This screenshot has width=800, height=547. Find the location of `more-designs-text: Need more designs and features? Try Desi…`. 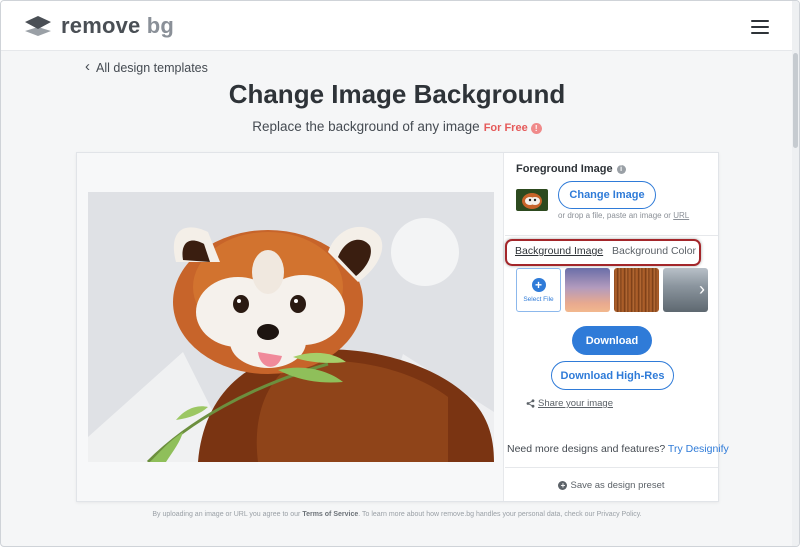

more-designs-text: Need more designs and features? Try Desi… is located at coordinates (618, 449).